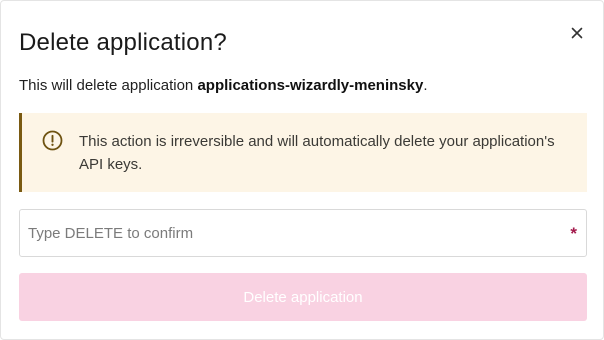  Describe the element at coordinates (303, 297) in the screenshot. I see `delete-application-button: Delete application` at that location.